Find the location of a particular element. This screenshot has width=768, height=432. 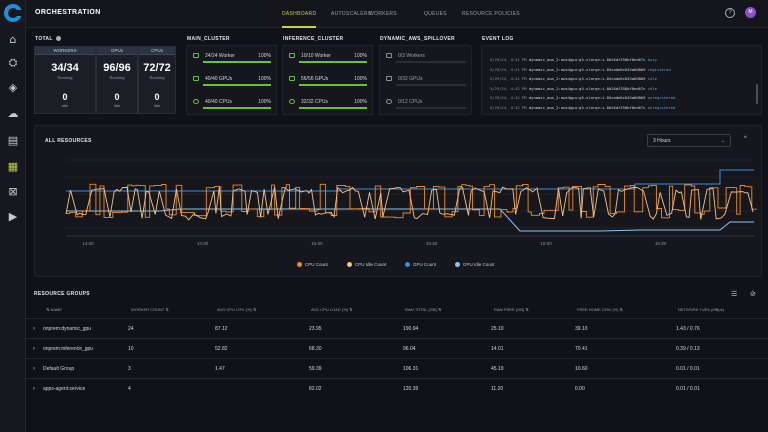

legend-cpu-idle-count: CPU Idle Count is located at coordinates (366, 265).